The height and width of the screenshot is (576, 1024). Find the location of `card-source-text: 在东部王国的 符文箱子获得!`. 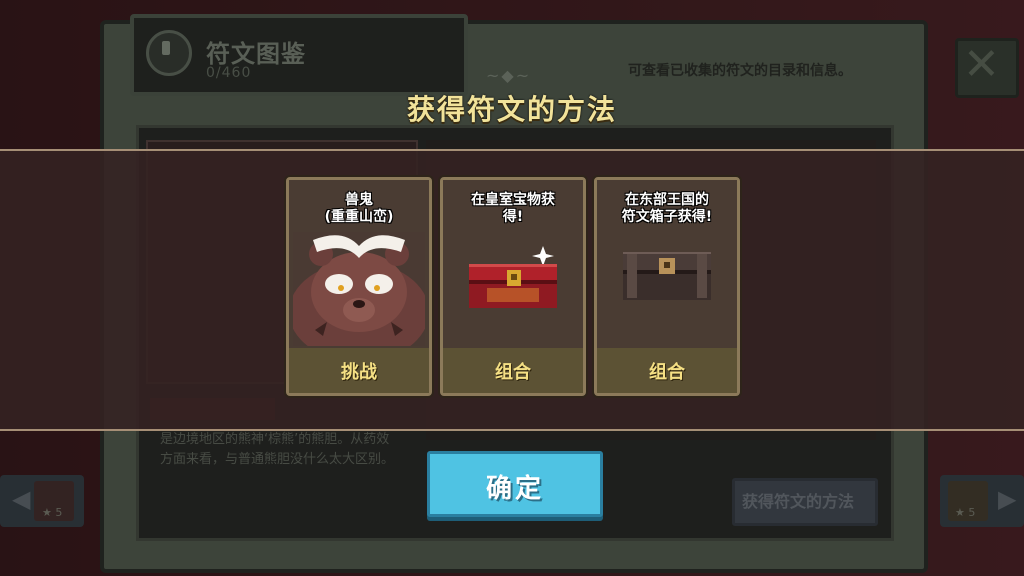

card-source-text: 在东部王国的 符文箱子获得! is located at coordinates (667, 209).